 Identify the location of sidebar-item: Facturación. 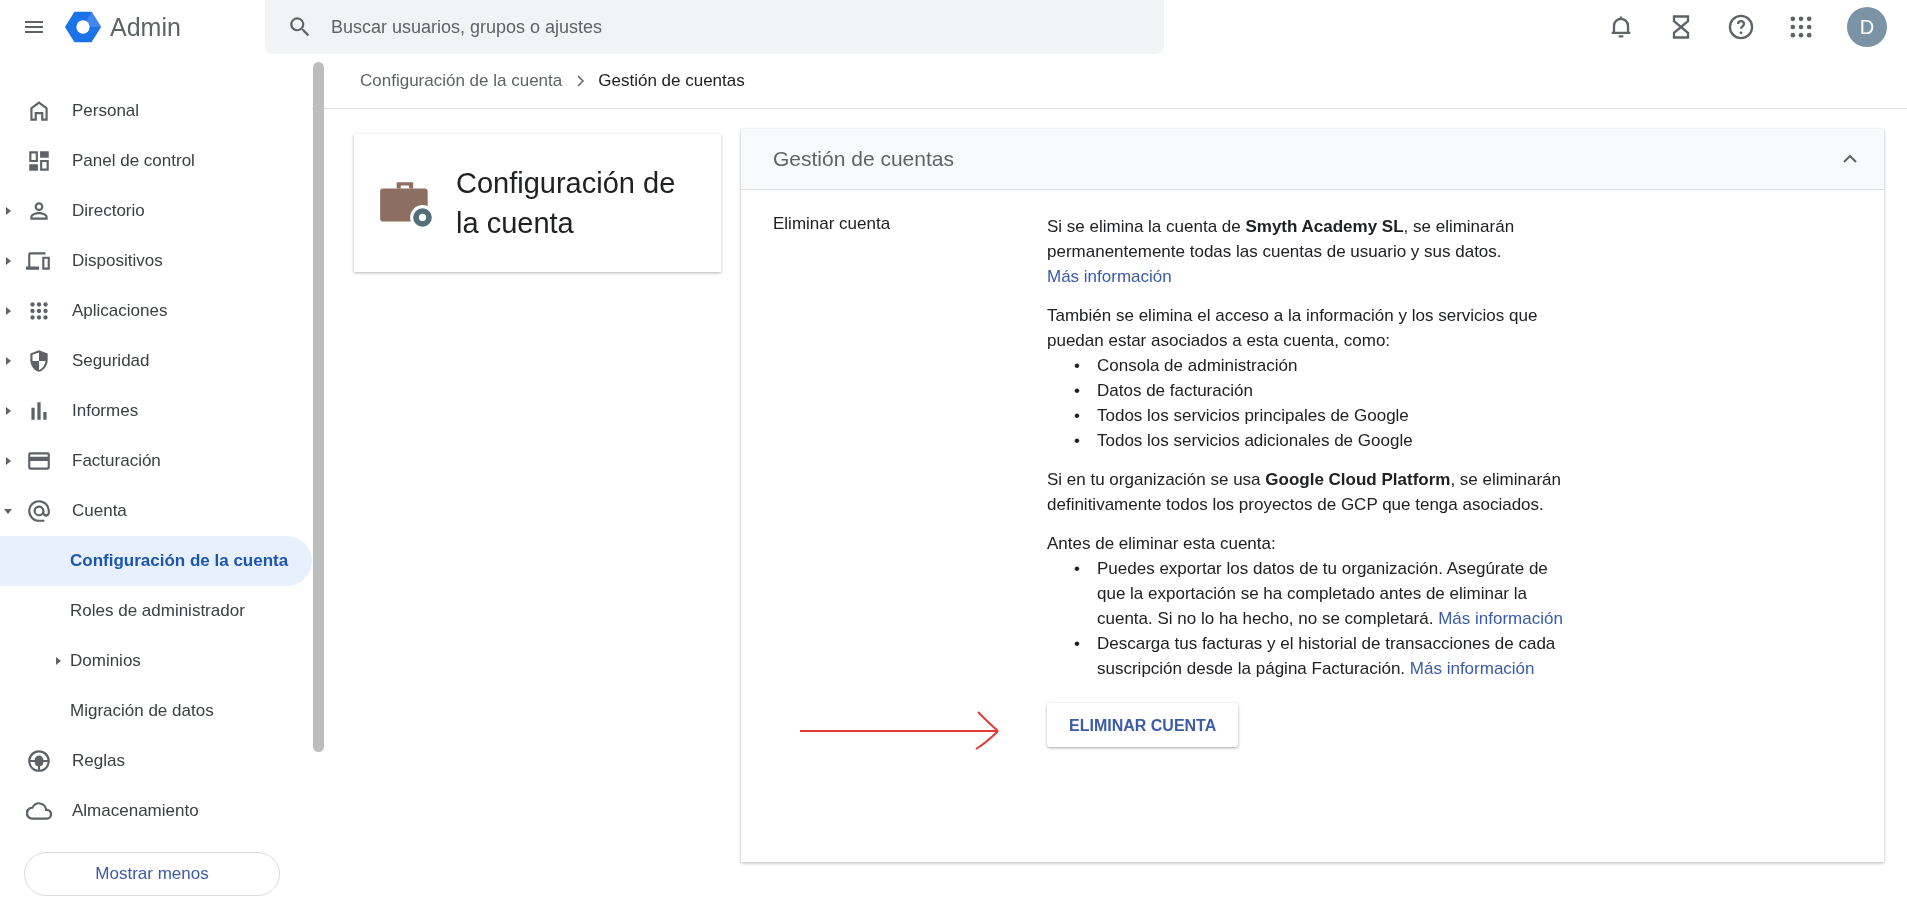
(156, 461).